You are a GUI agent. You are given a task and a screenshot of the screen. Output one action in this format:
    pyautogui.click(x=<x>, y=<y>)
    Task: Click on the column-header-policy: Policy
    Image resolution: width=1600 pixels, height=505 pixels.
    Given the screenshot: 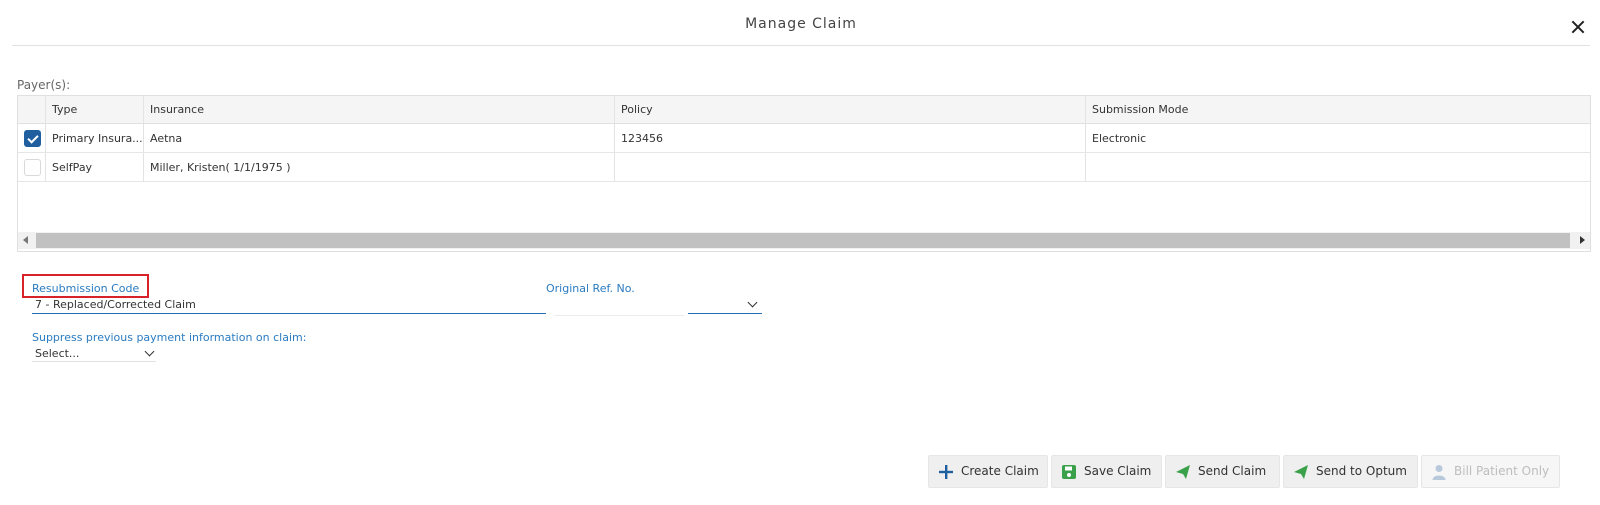 What is the action you would take?
    pyautogui.click(x=850, y=109)
    